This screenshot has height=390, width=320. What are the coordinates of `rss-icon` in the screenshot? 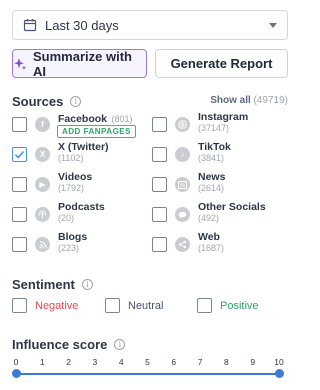 It's located at (42, 244).